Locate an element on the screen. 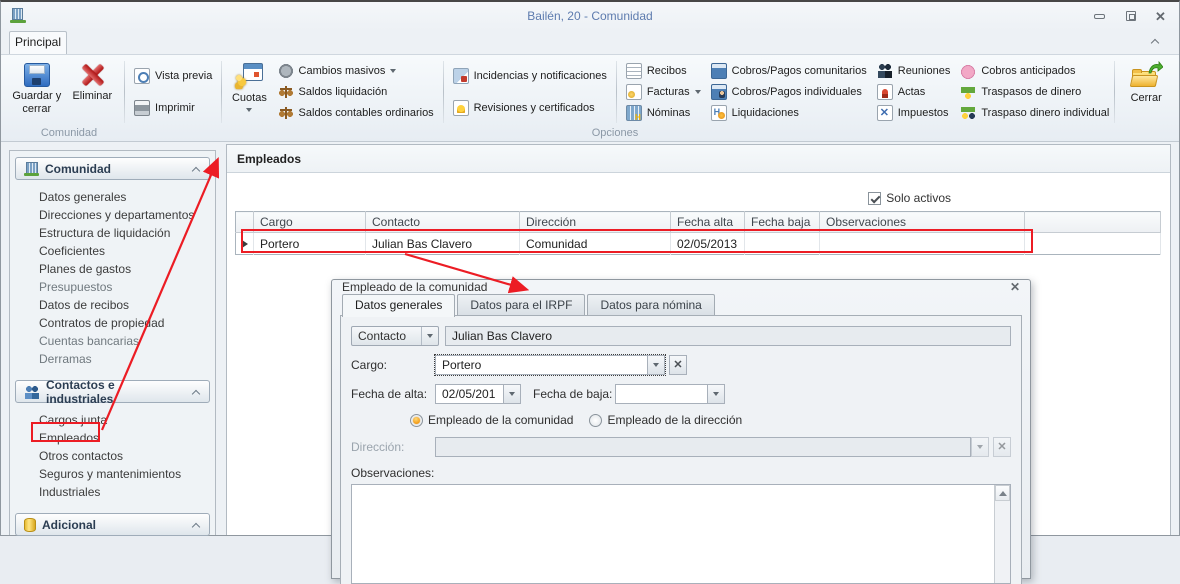  sidebar-item-otros-contactos: Otros contactos is located at coordinates (124, 456).